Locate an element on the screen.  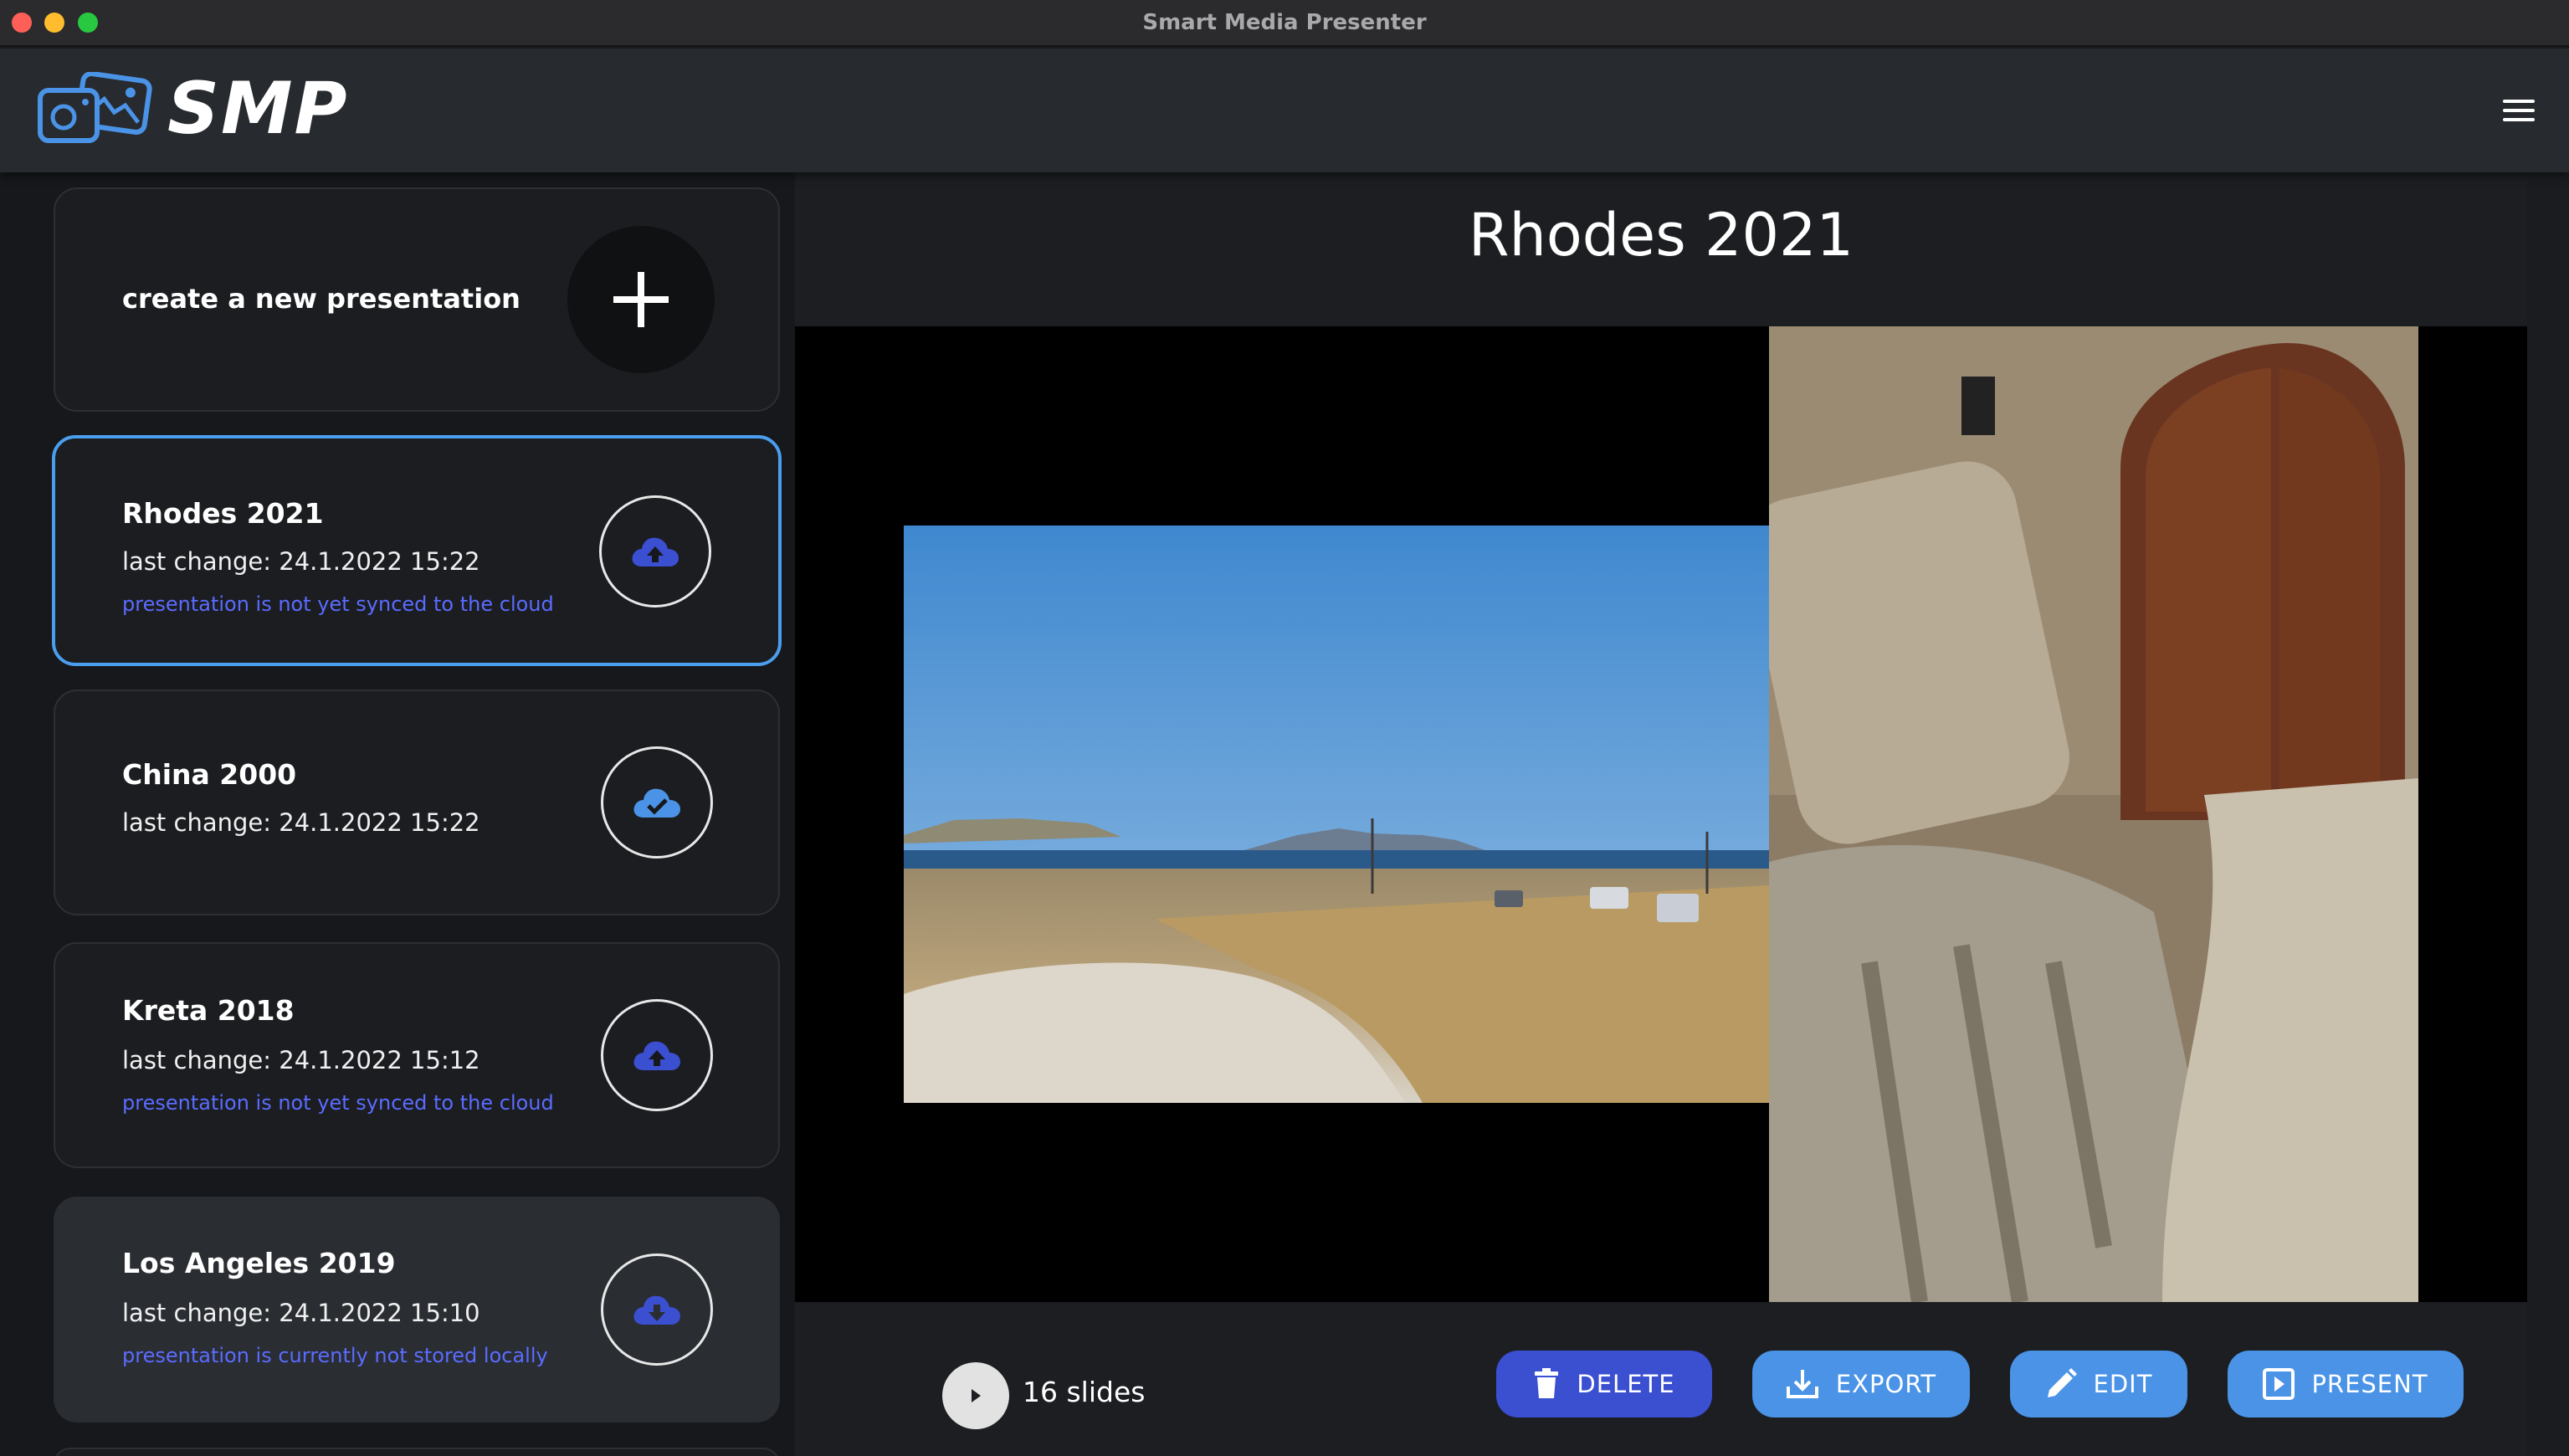
export-button: EXPORT is located at coordinates (1861, 1384).